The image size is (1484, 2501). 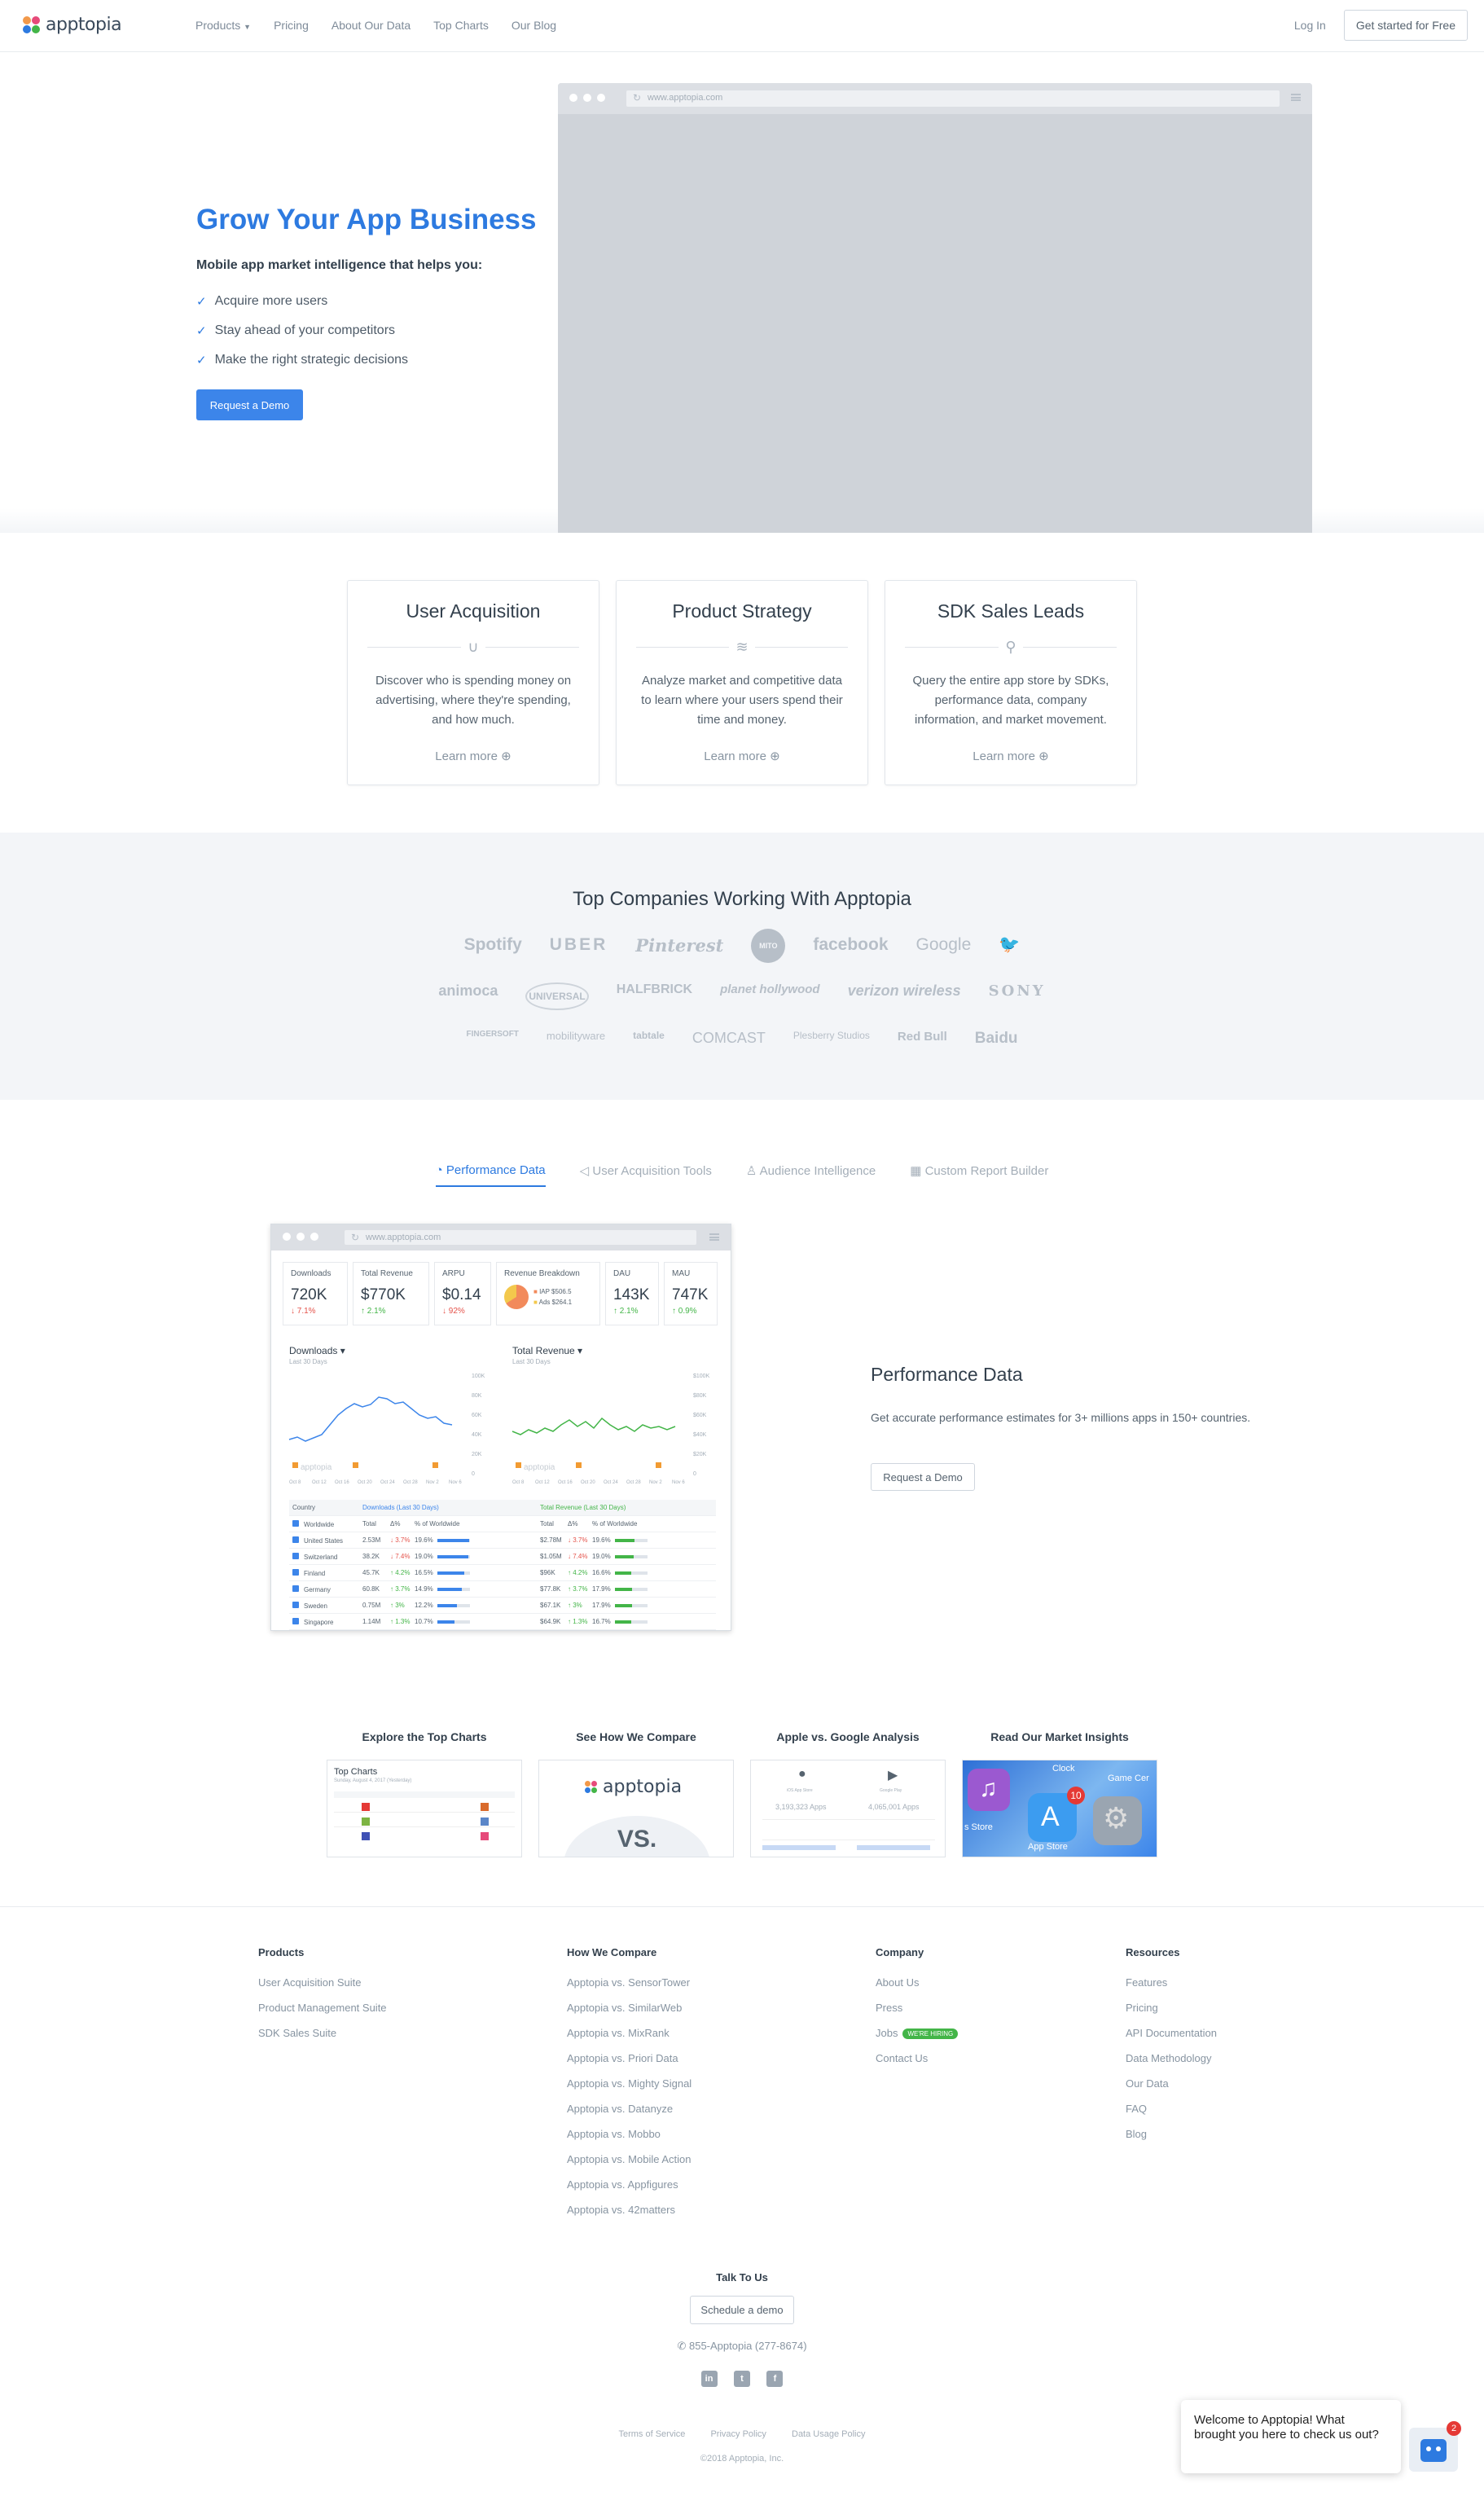 I want to click on chat-bot-button: 2, so click(x=1435, y=2447).